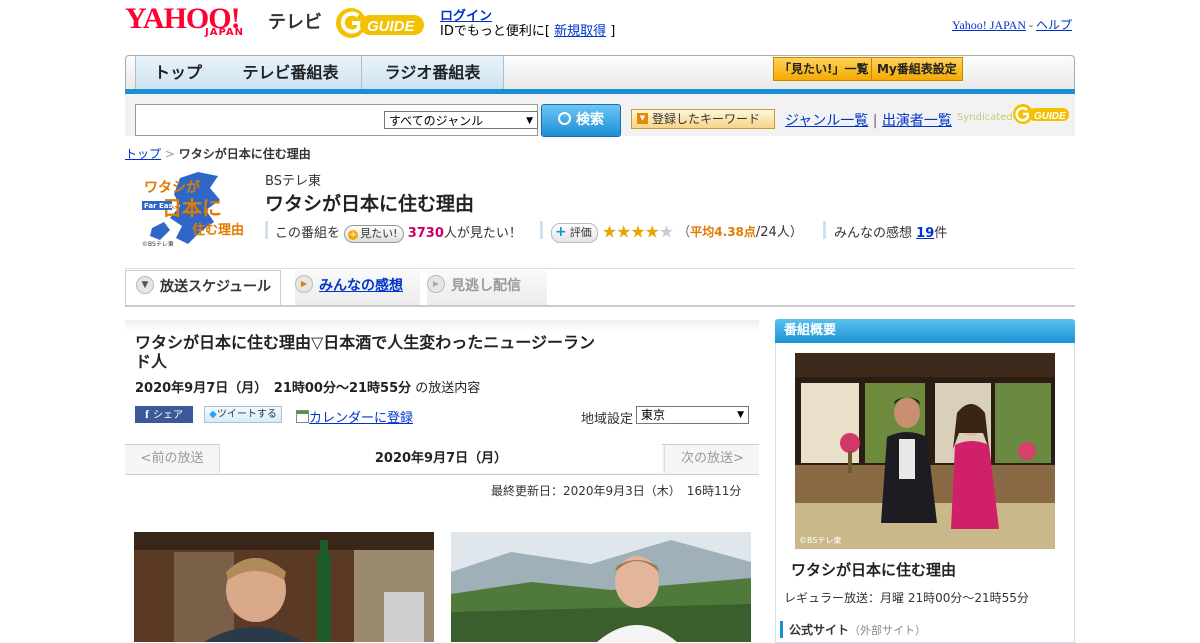  I want to click on program-logo-copyright: ©BSテレ東, so click(158, 244).